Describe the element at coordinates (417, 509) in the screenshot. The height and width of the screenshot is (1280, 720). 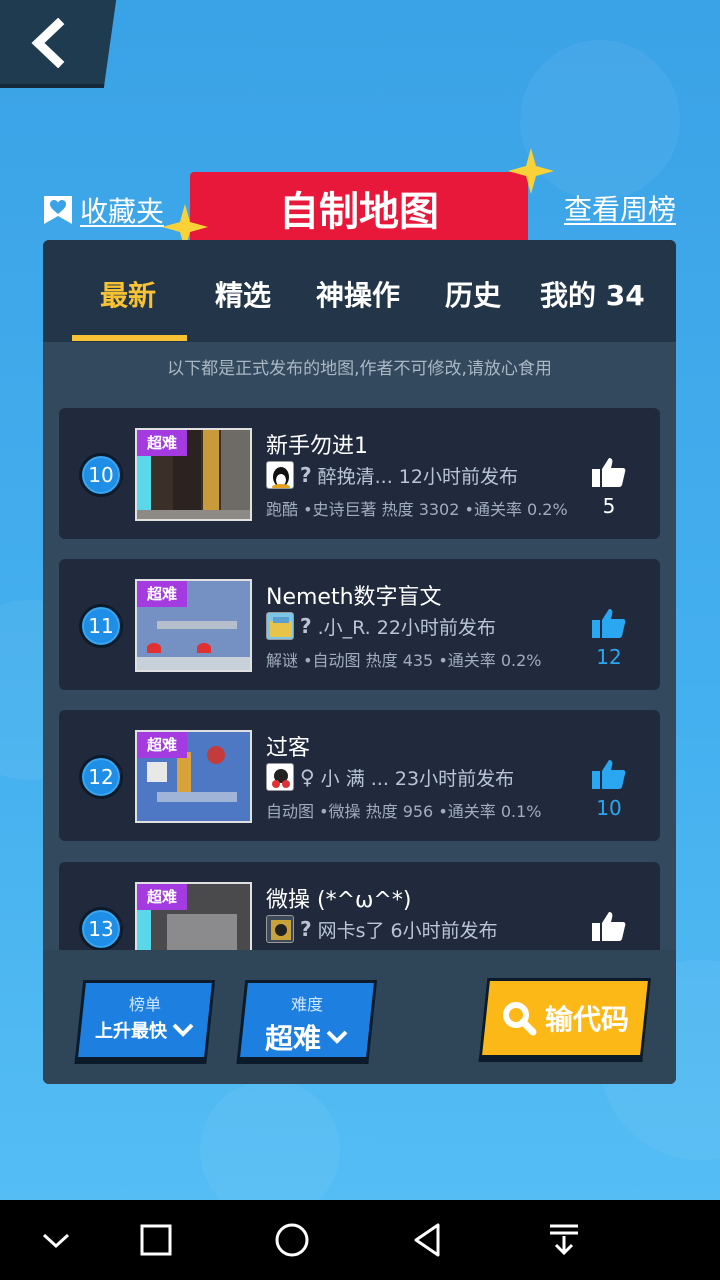
I see `map-meta: 跑酷 •史诗巨著 热度 3302 •通关率 0.2%` at that location.